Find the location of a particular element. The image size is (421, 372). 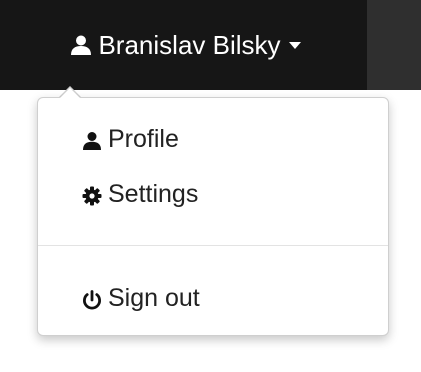

dropdown-arrow-inner is located at coordinates (70, 93).